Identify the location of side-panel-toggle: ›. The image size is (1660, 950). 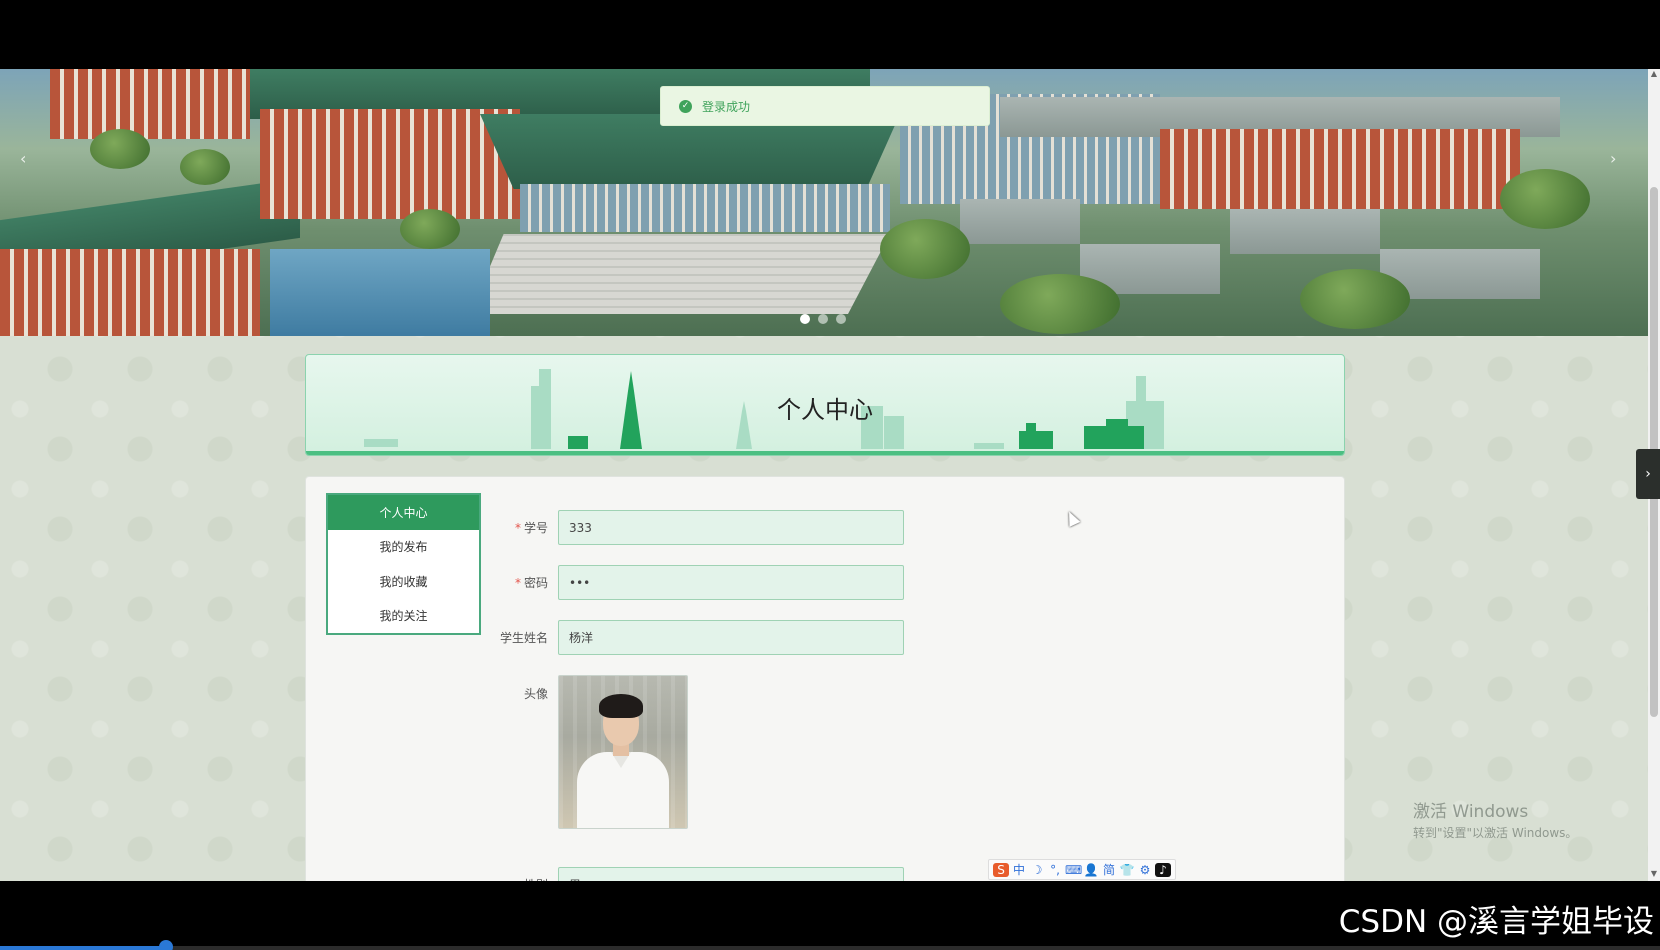
(1648, 474).